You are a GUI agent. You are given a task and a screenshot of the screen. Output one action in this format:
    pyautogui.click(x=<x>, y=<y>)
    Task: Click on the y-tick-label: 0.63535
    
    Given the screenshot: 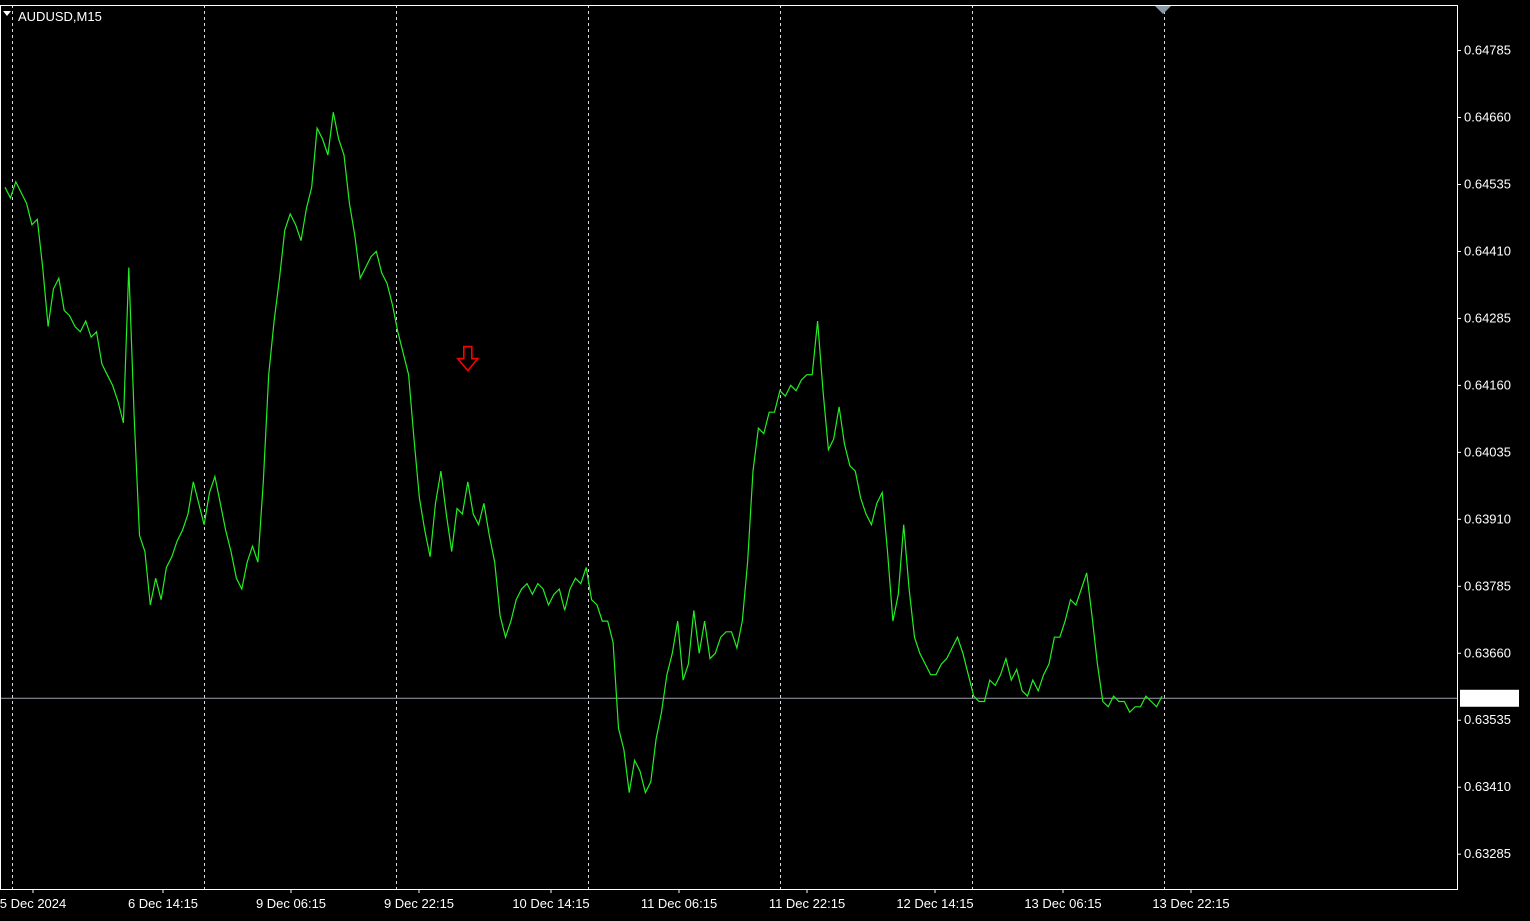 What is the action you would take?
    pyautogui.click(x=1487, y=719)
    